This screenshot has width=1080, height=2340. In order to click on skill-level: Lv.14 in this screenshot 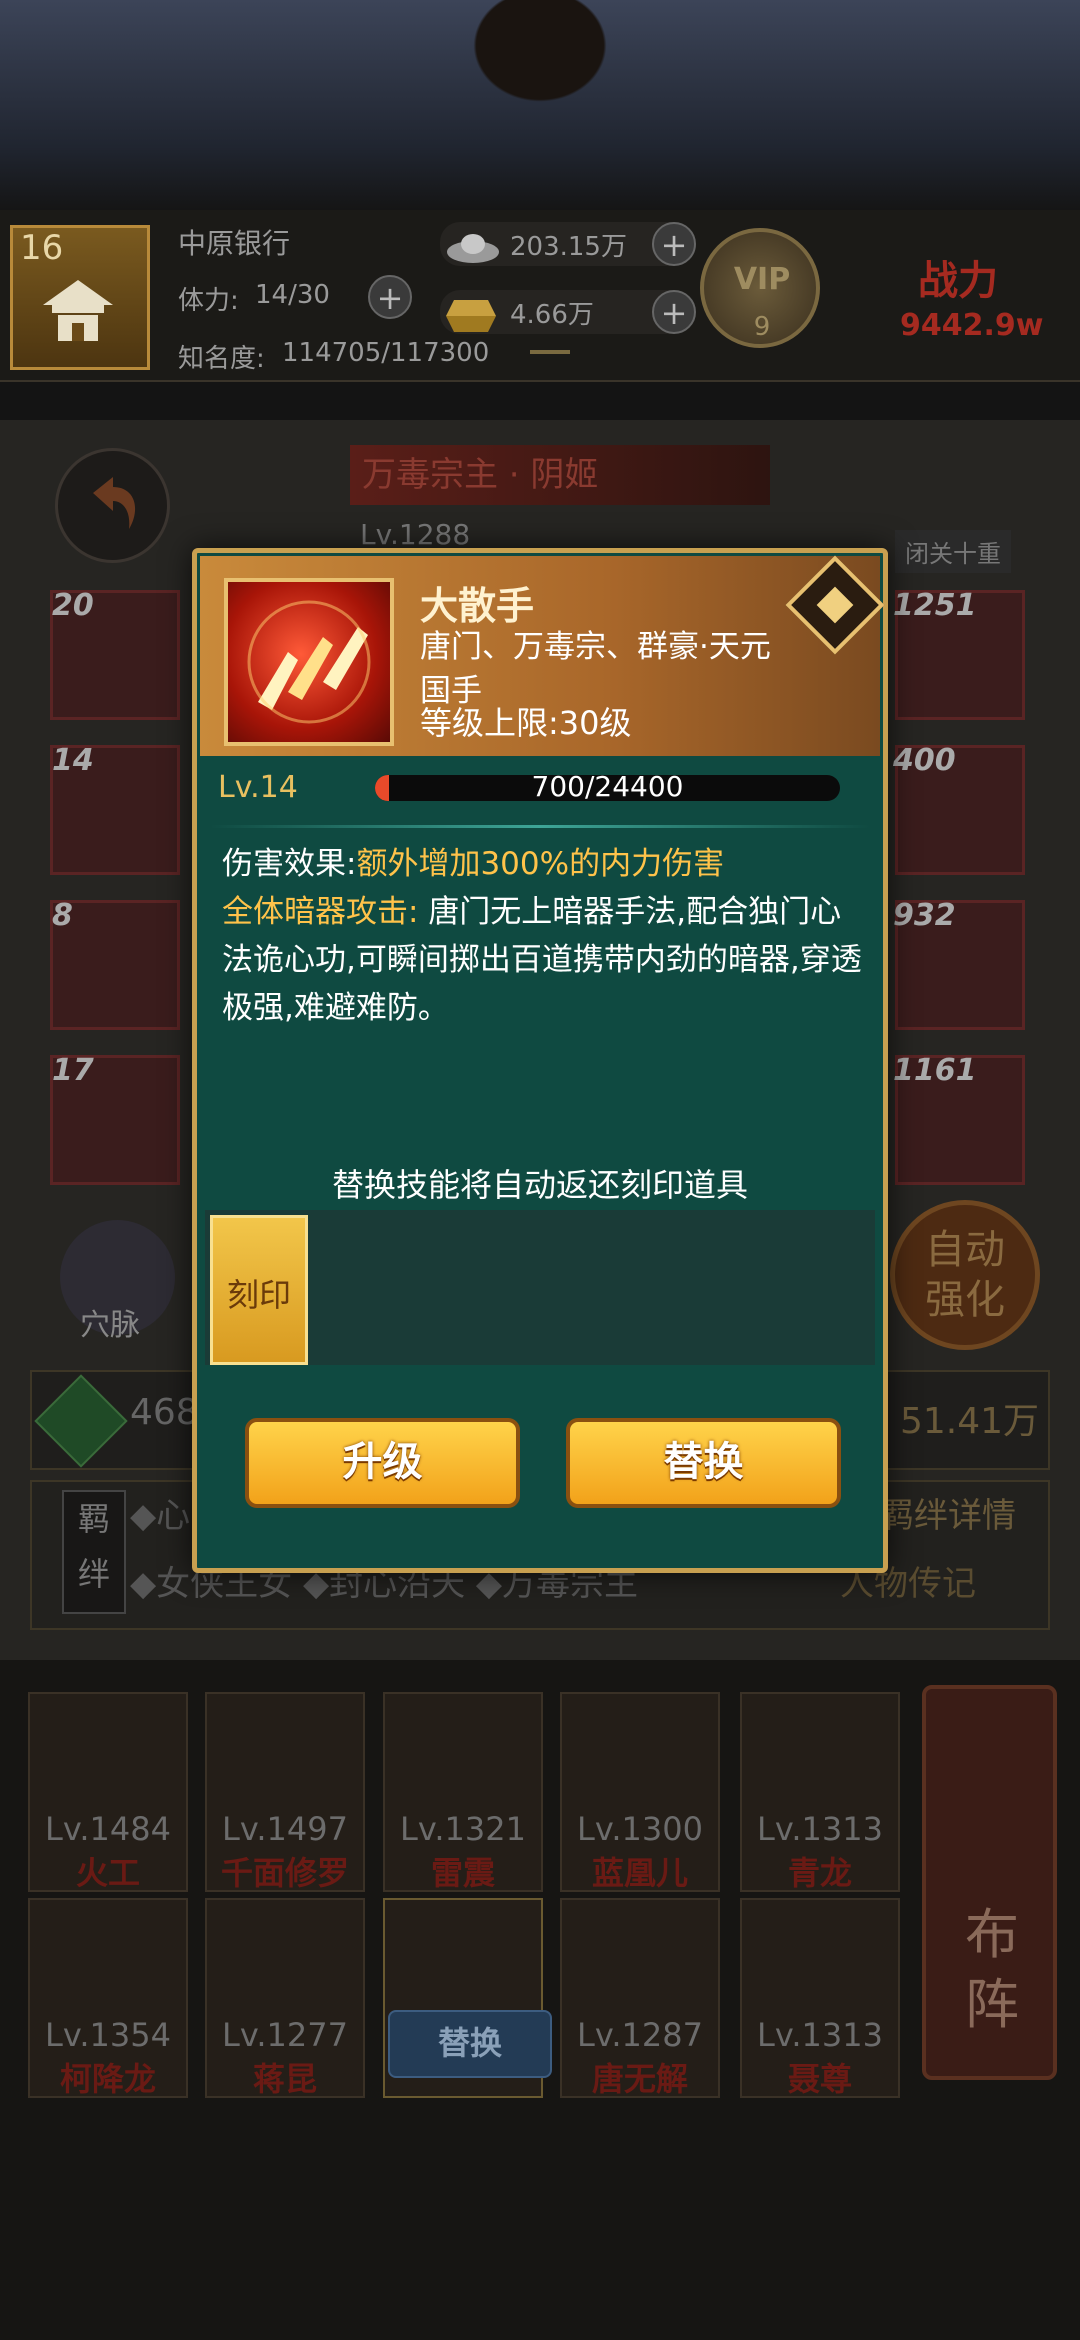, I will do `click(258, 787)`.